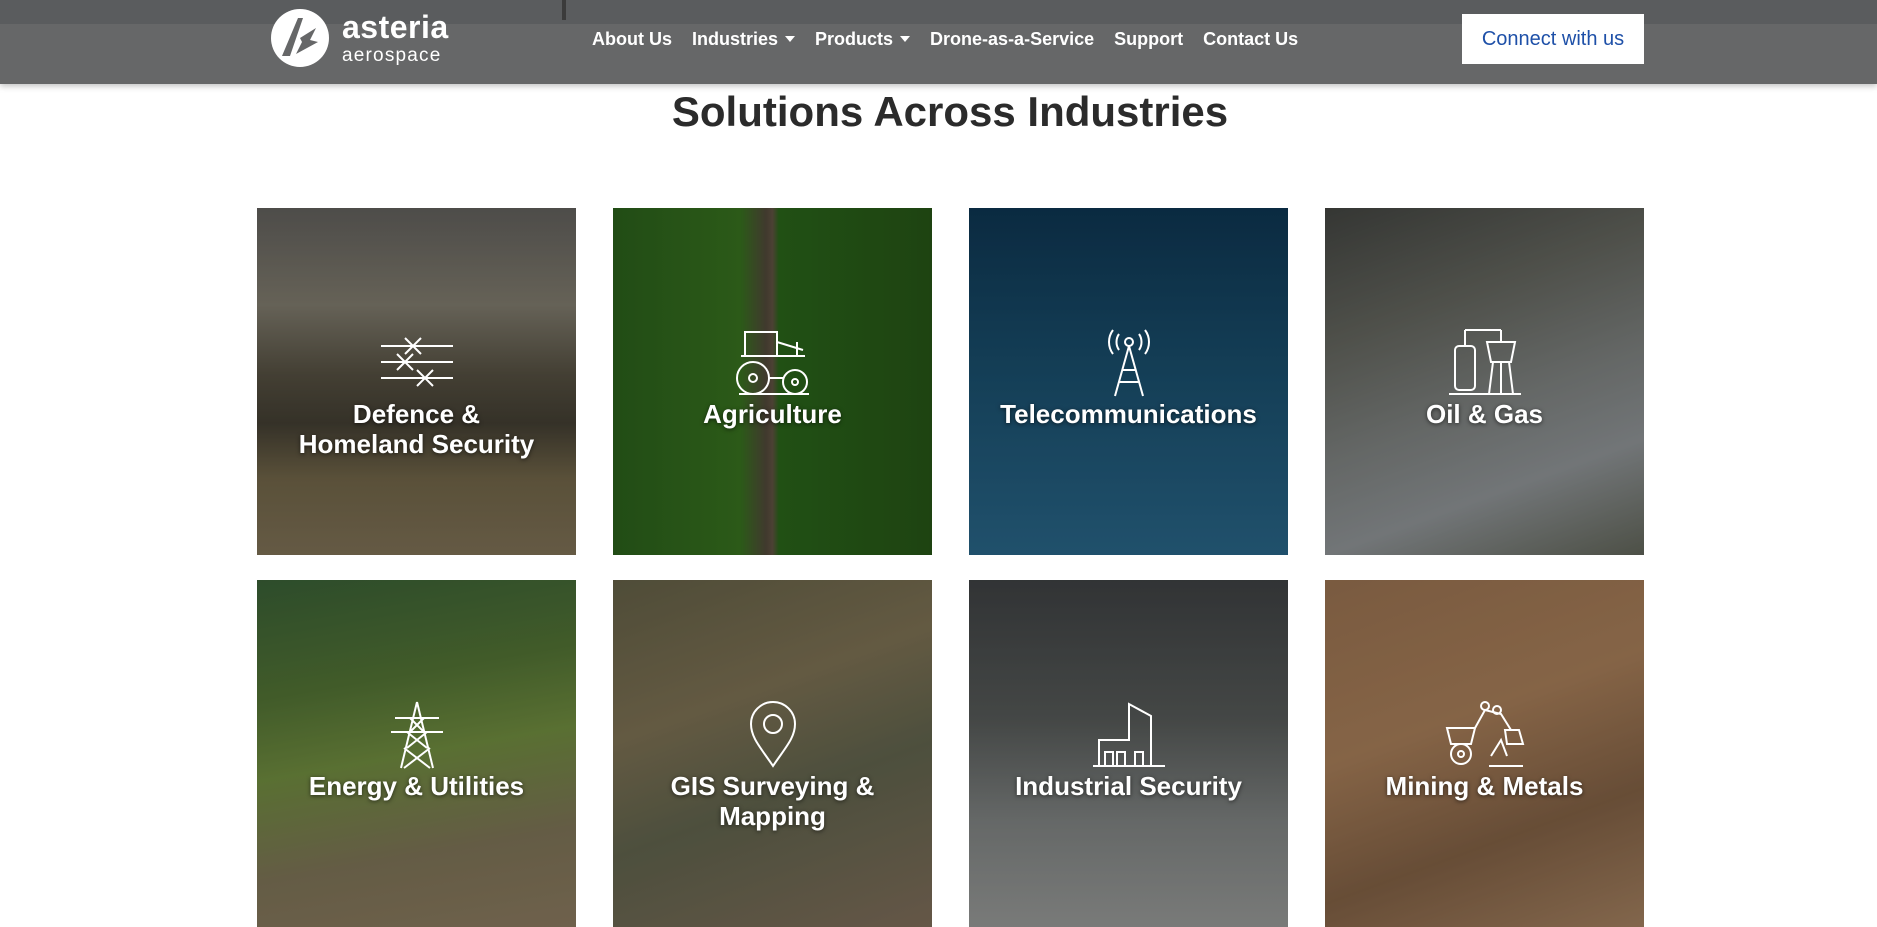  I want to click on tile-label-line: Mining & Metals, so click(1484, 786).